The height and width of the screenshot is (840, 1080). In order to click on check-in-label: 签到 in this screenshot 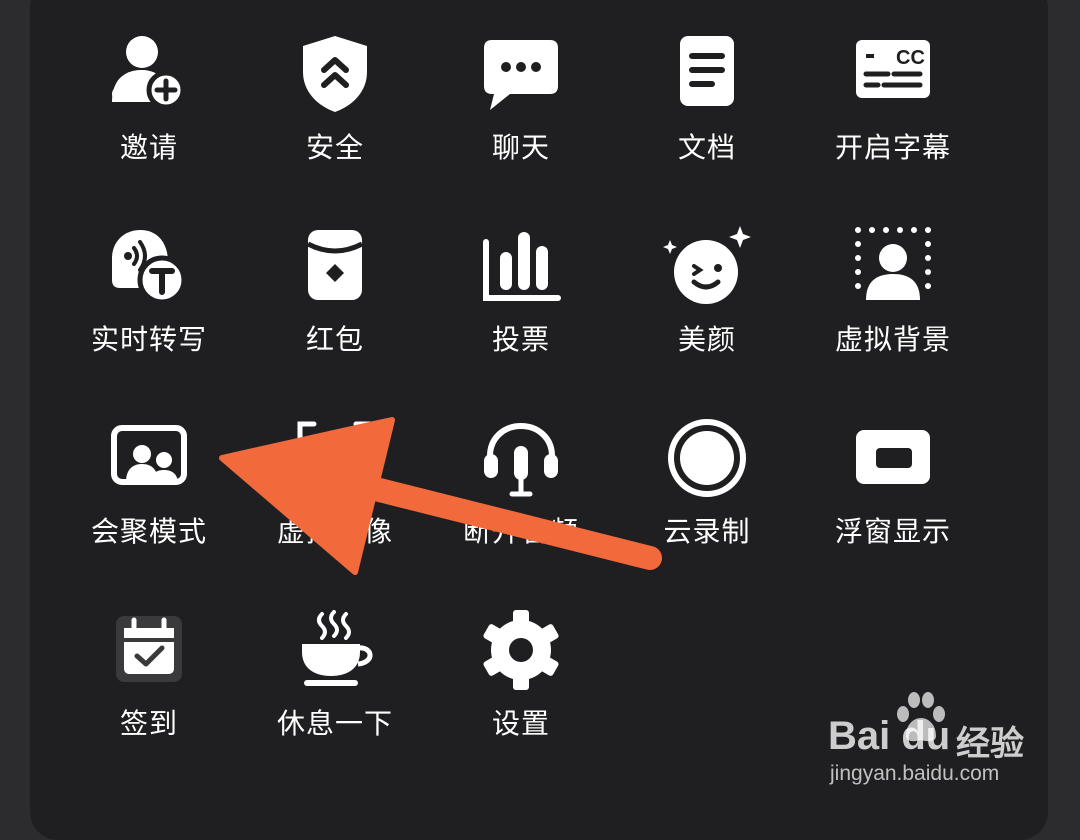, I will do `click(148, 723)`.